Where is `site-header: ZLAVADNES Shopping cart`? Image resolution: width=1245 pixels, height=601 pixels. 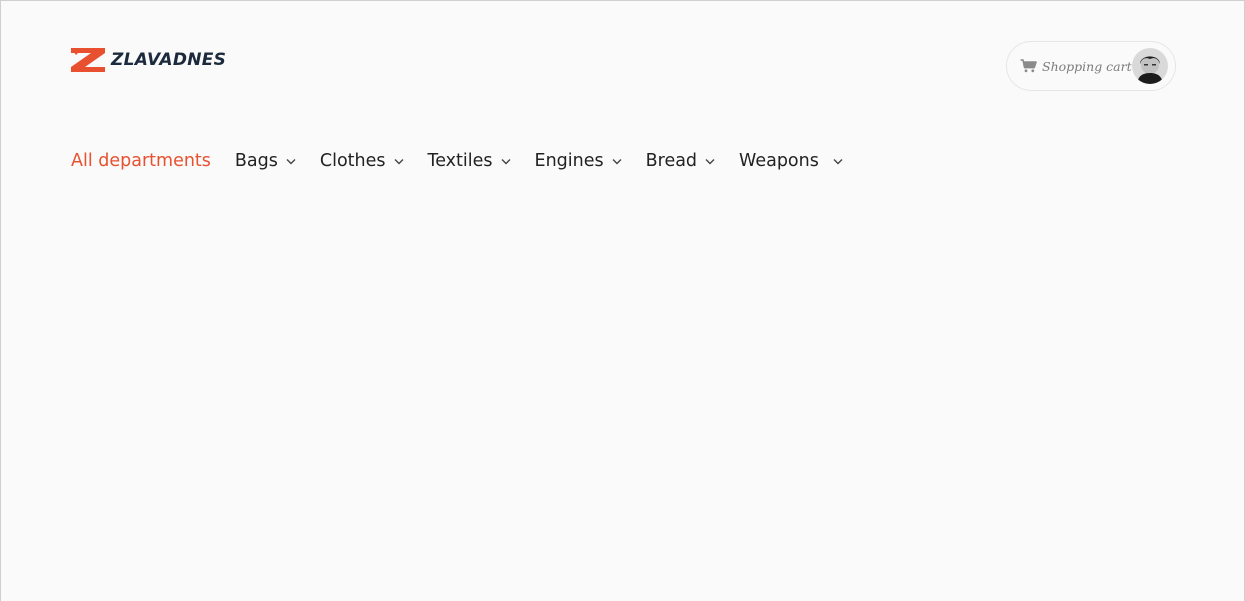
site-header: ZLAVADNES Shopping cart is located at coordinates (623, 66).